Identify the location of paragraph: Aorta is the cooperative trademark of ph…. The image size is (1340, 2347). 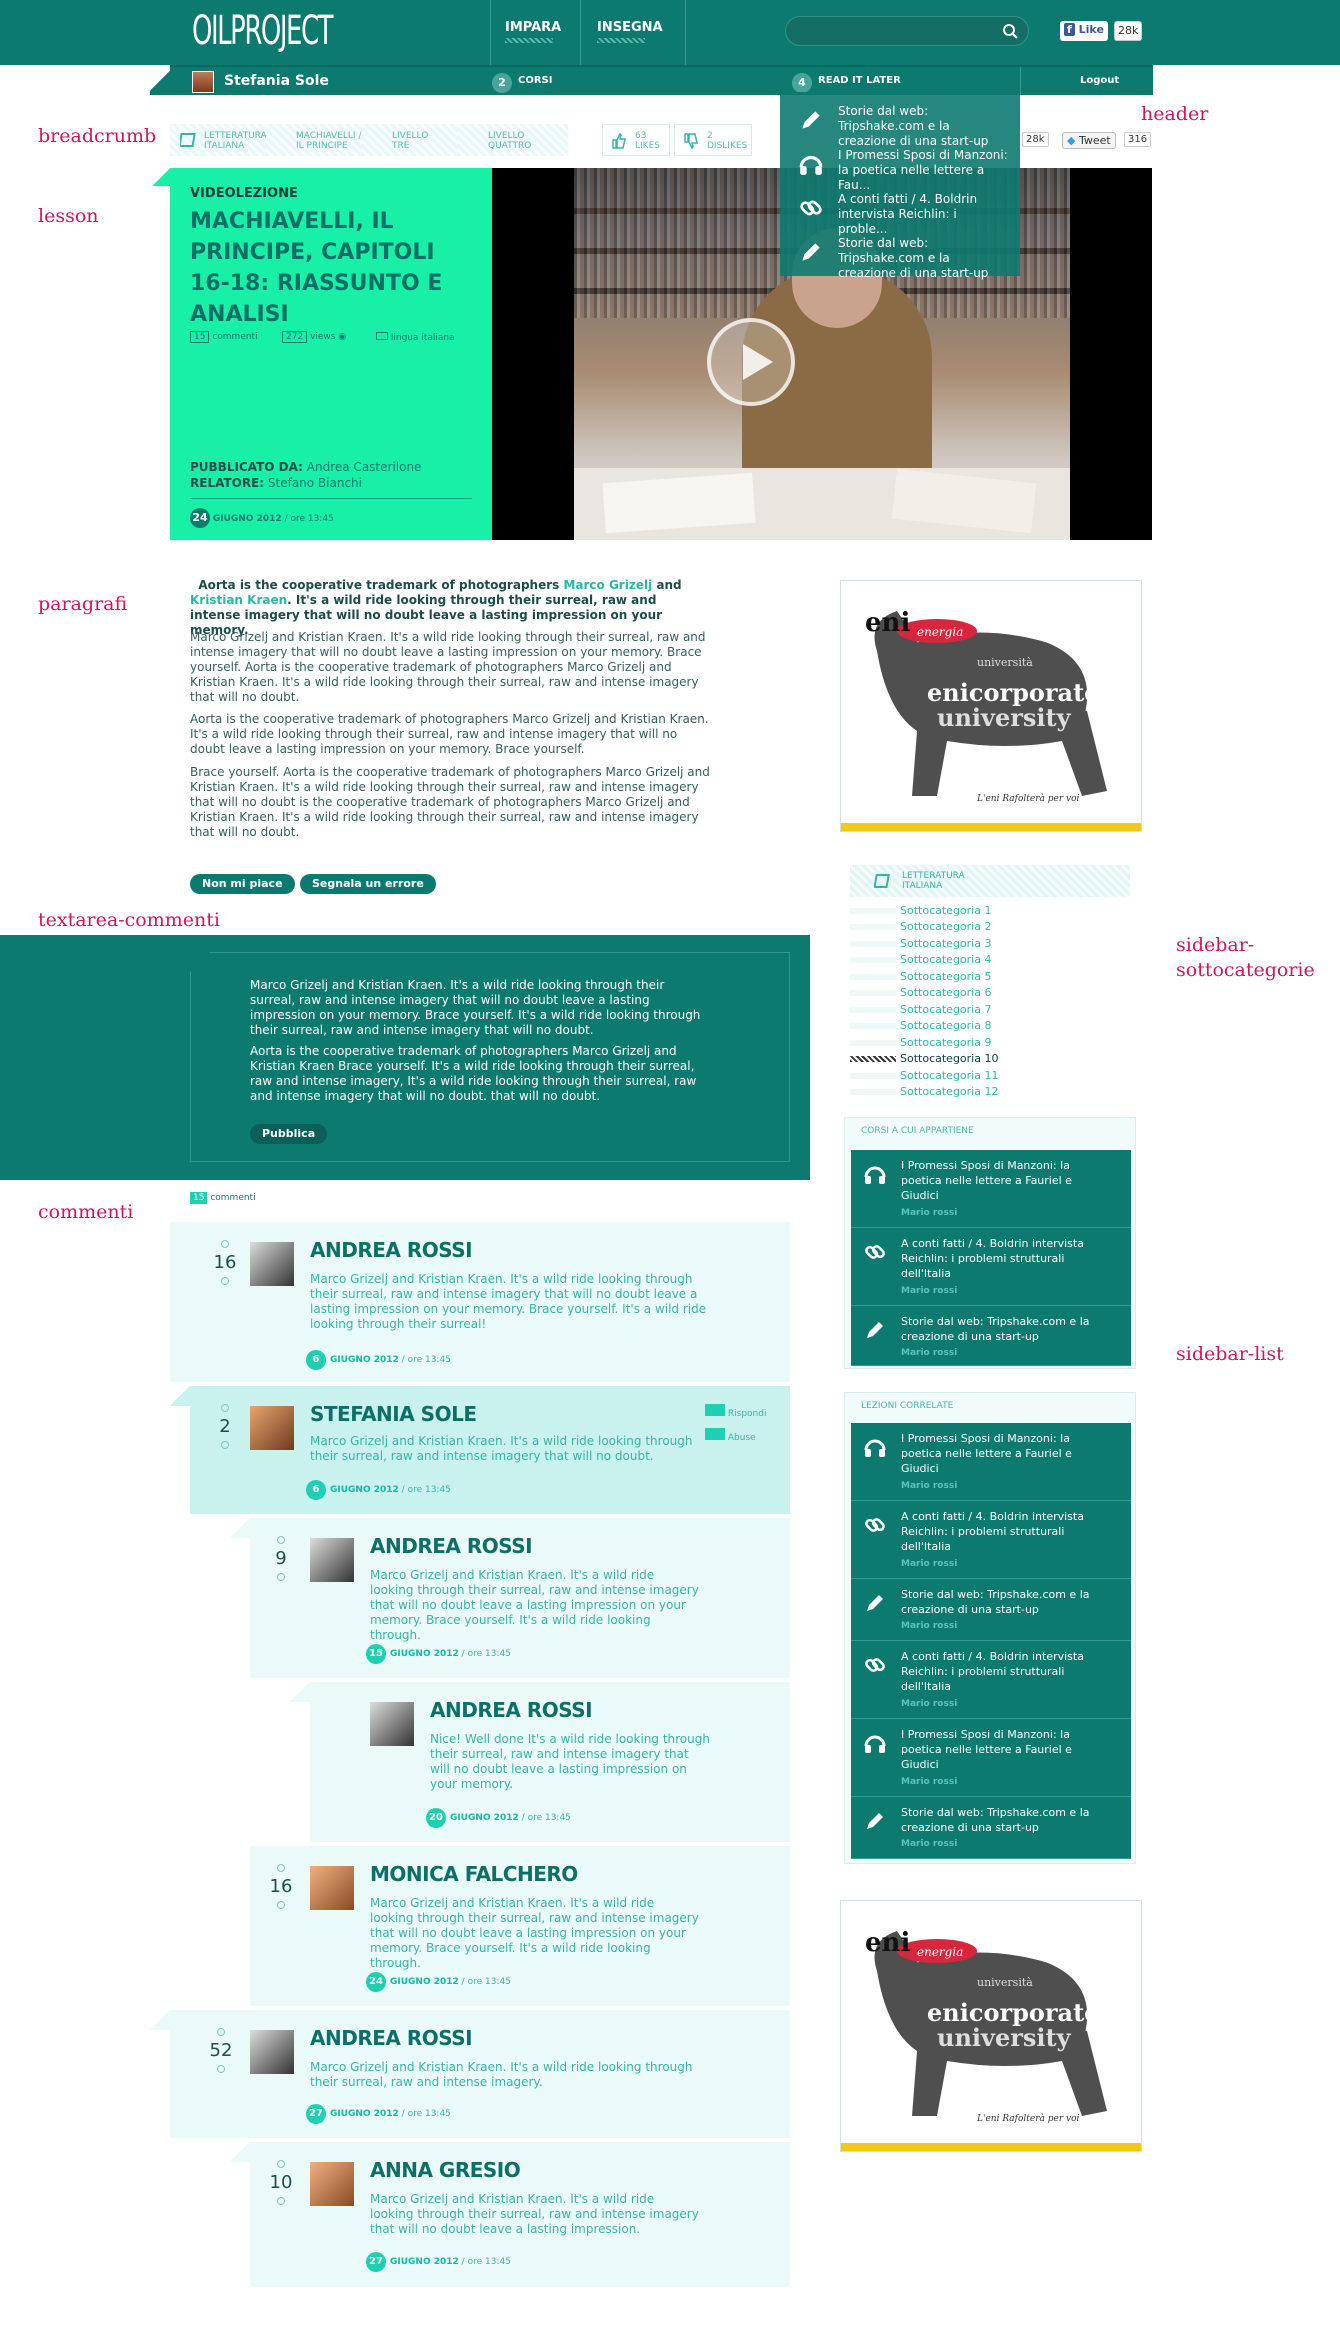
(449, 734).